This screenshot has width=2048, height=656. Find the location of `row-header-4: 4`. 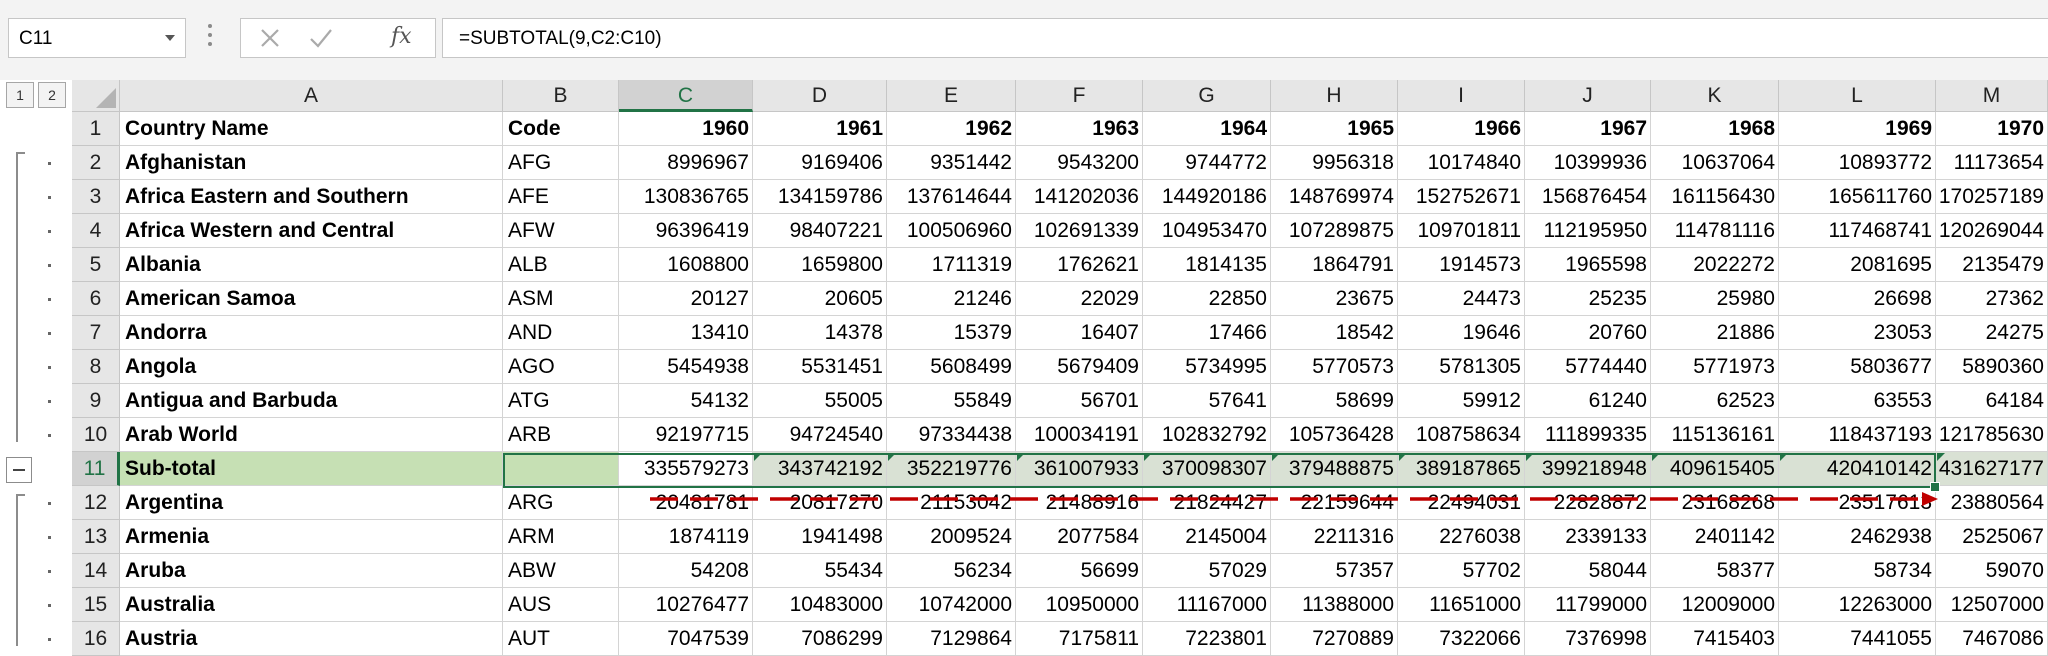

row-header-4: 4 is located at coordinates (96, 231).